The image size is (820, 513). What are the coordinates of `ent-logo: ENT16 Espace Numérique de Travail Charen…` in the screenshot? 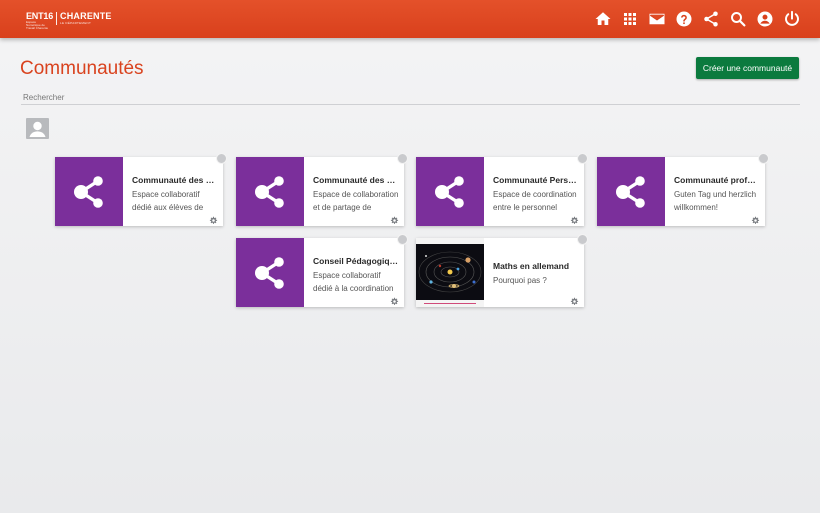 It's located at (69, 21).